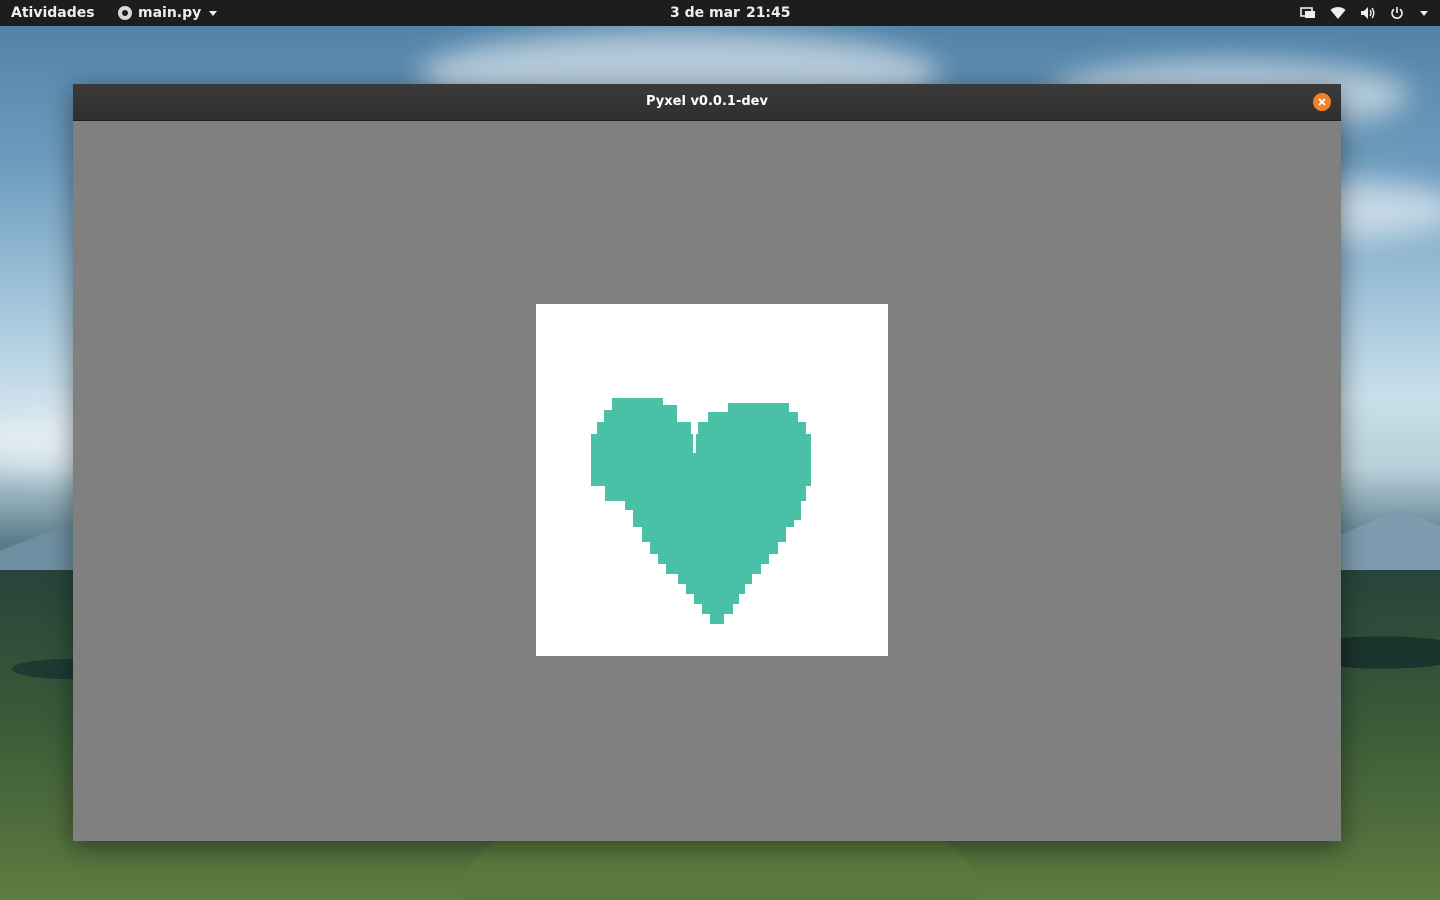 The image size is (1440, 900). Describe the element at coordinates (125, 13) in the screenshot. I see `app-icon` at that location.